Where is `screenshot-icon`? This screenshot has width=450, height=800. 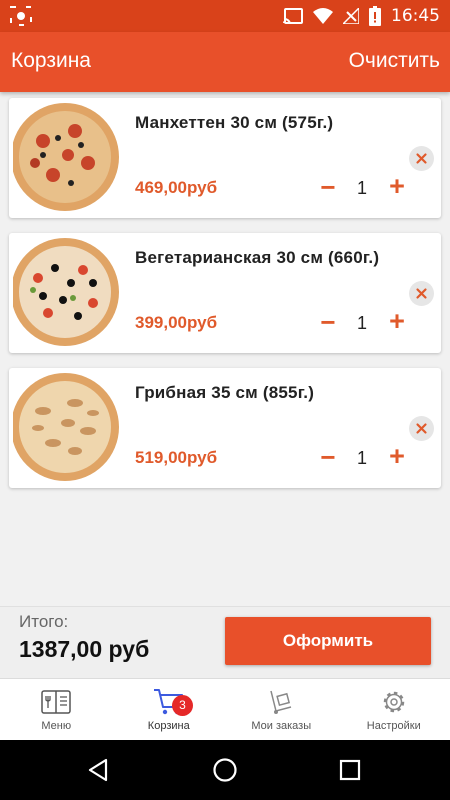 screenshot-icon is located at coordinates (21, 16).